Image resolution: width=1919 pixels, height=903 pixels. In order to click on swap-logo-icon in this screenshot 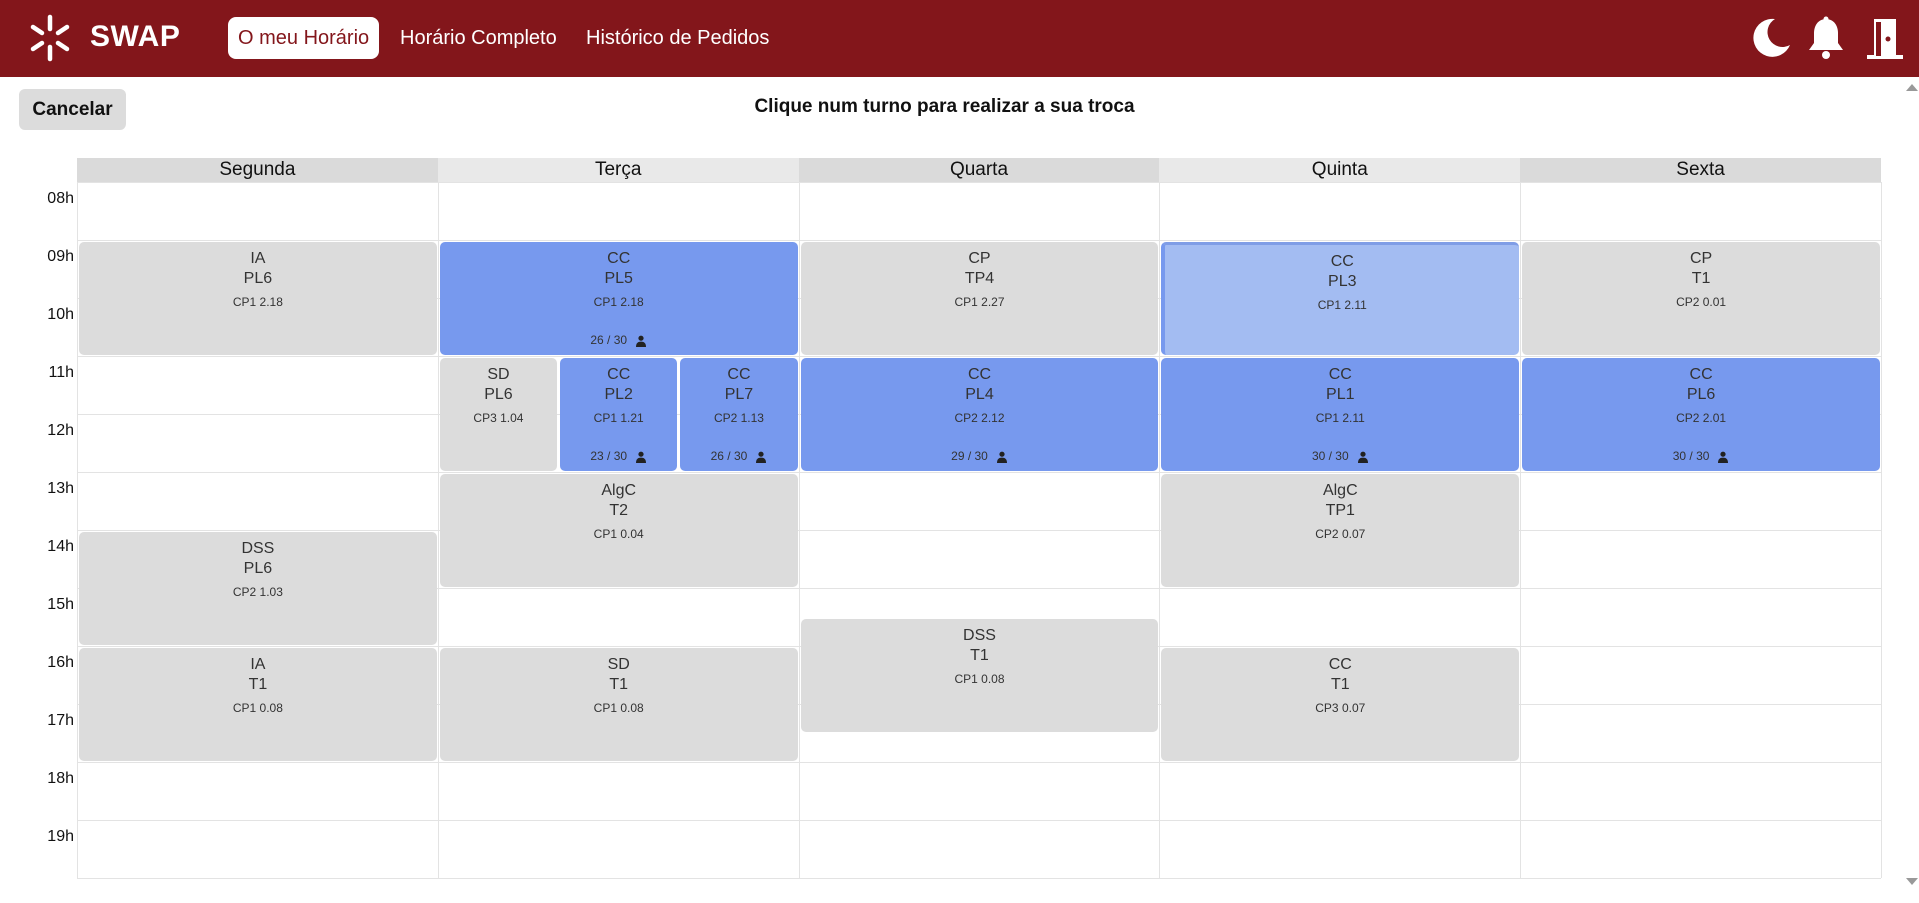, I will do `click(50, 38)`.